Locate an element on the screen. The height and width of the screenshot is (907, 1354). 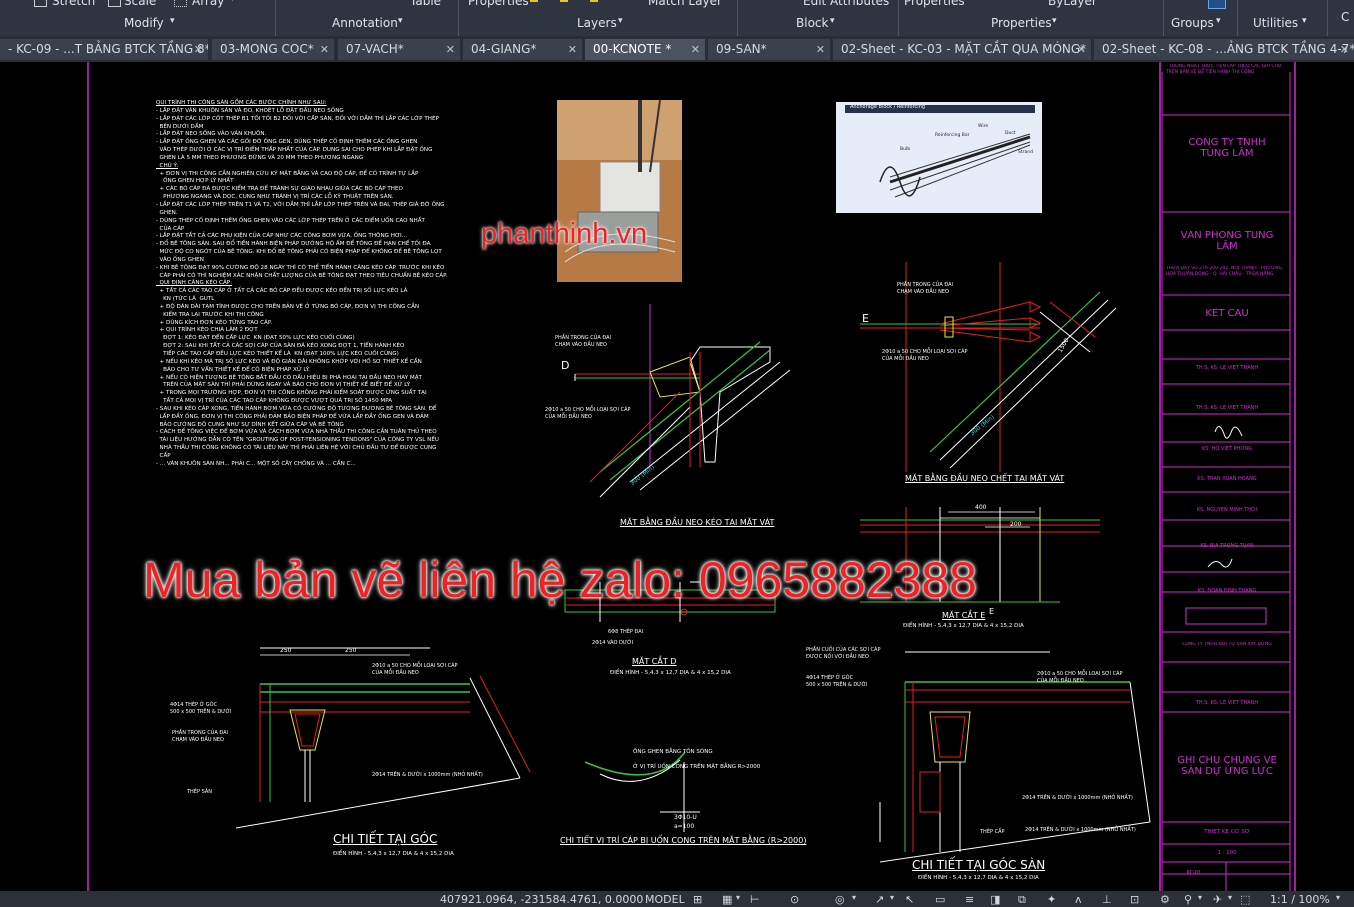
annotation-scale-button: 1:1 / 100% is located at coordinates (1300, 899).